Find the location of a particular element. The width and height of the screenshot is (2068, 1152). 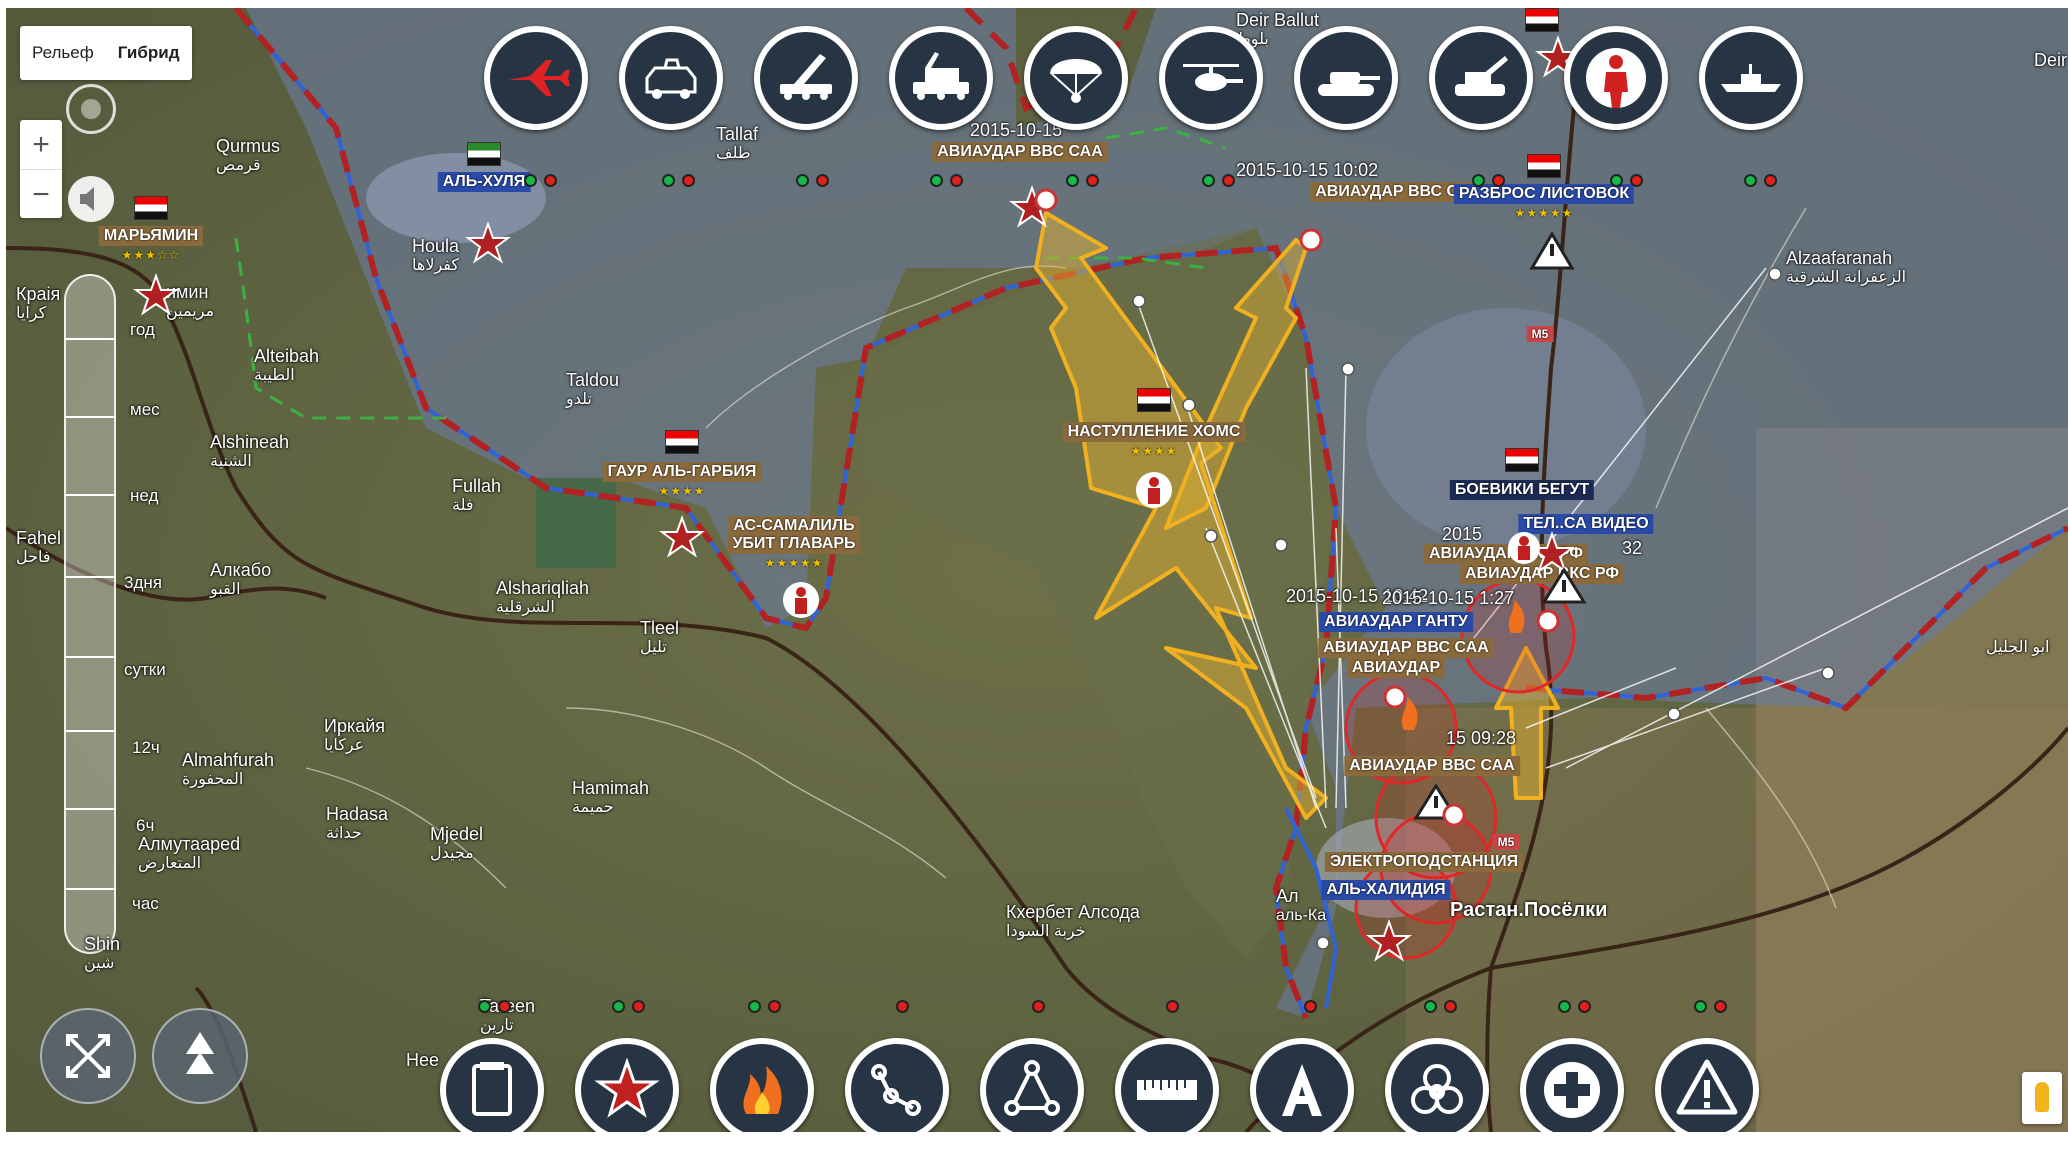

place-kraya: Краія كرايا is located at coordinates (38, 303).